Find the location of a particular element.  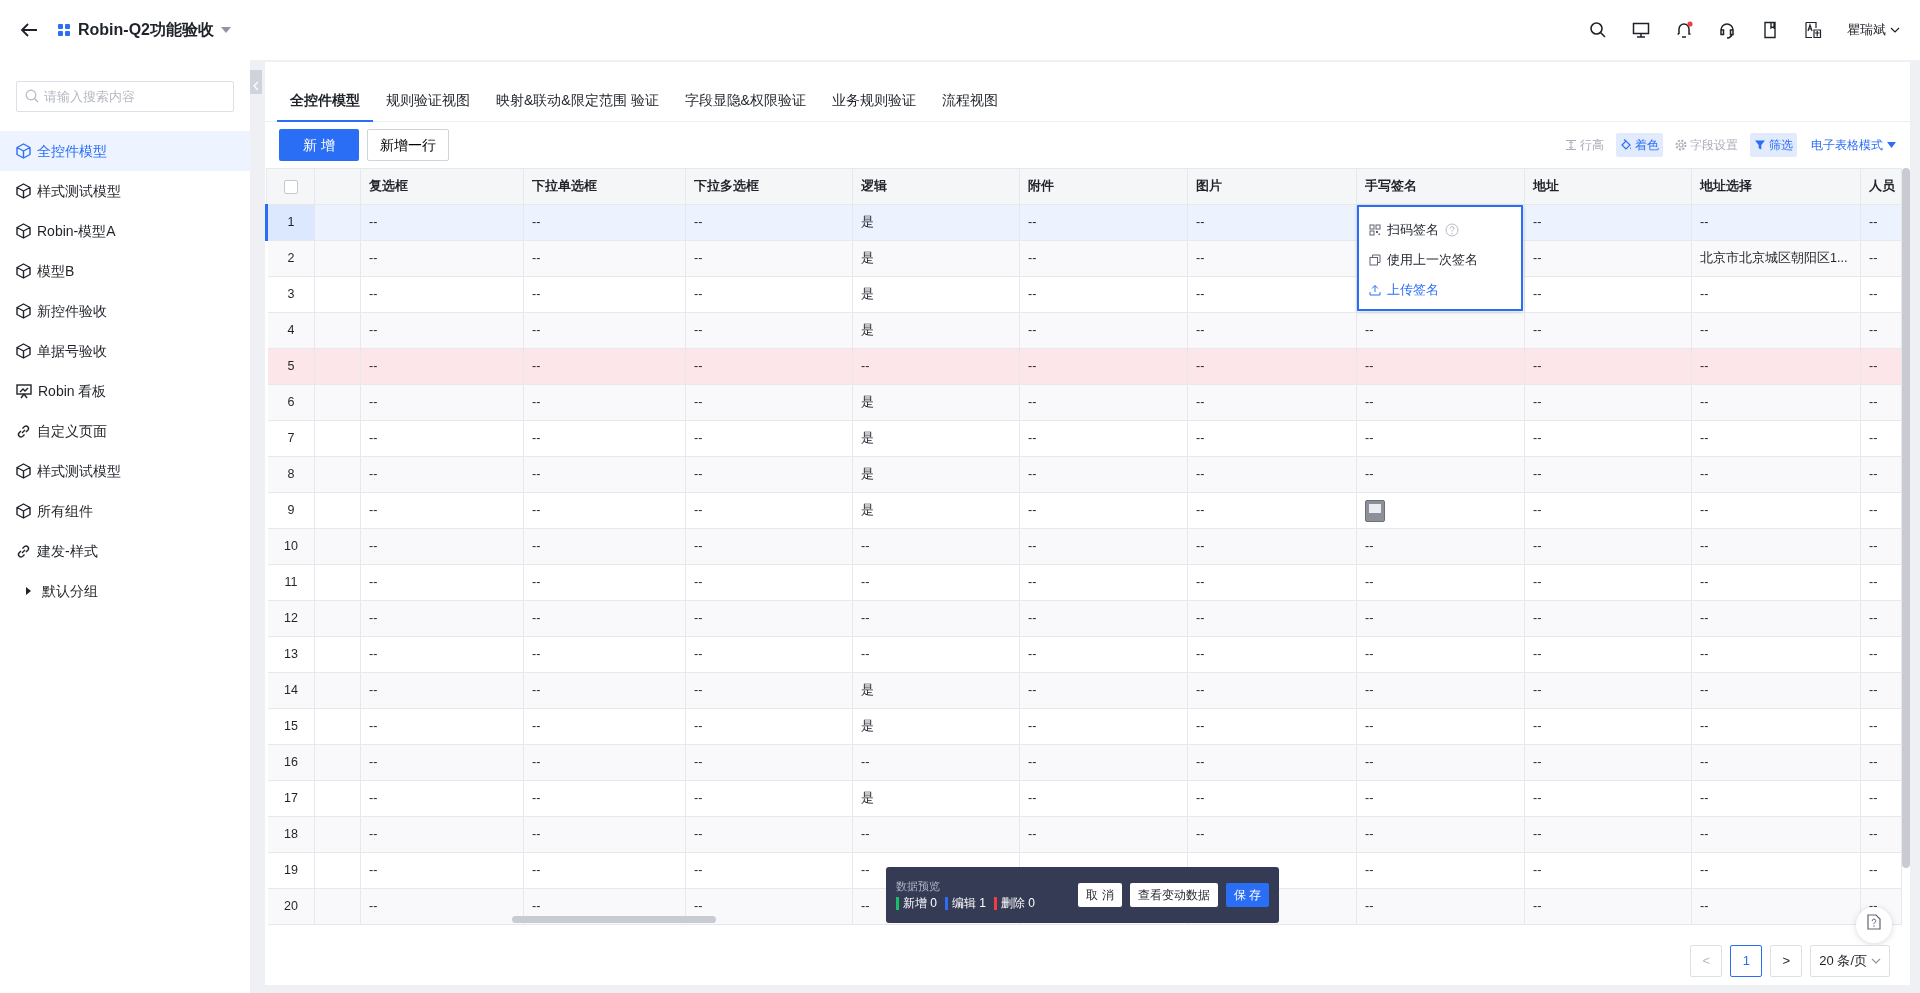

tab: 流程视图 is located at coordinates (969, 92).